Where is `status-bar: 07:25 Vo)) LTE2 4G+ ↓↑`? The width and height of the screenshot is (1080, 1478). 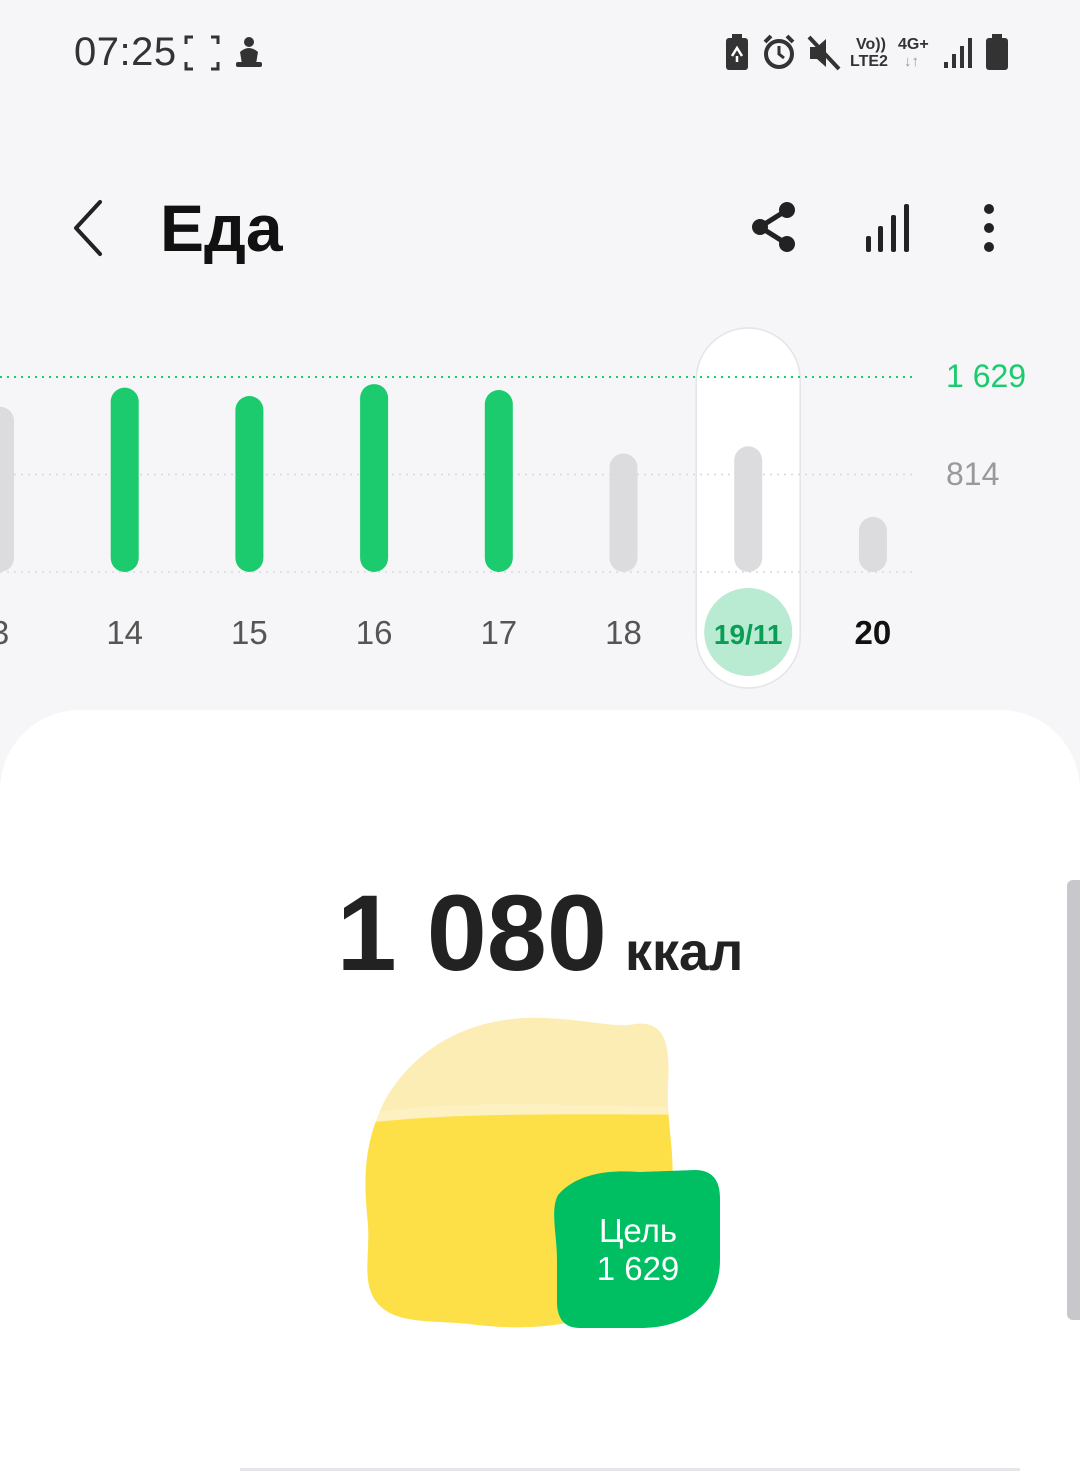
status-bar: 07:25 Vo)) LTE2 4G+ ↓↑ is located at coordinates (540, 55).